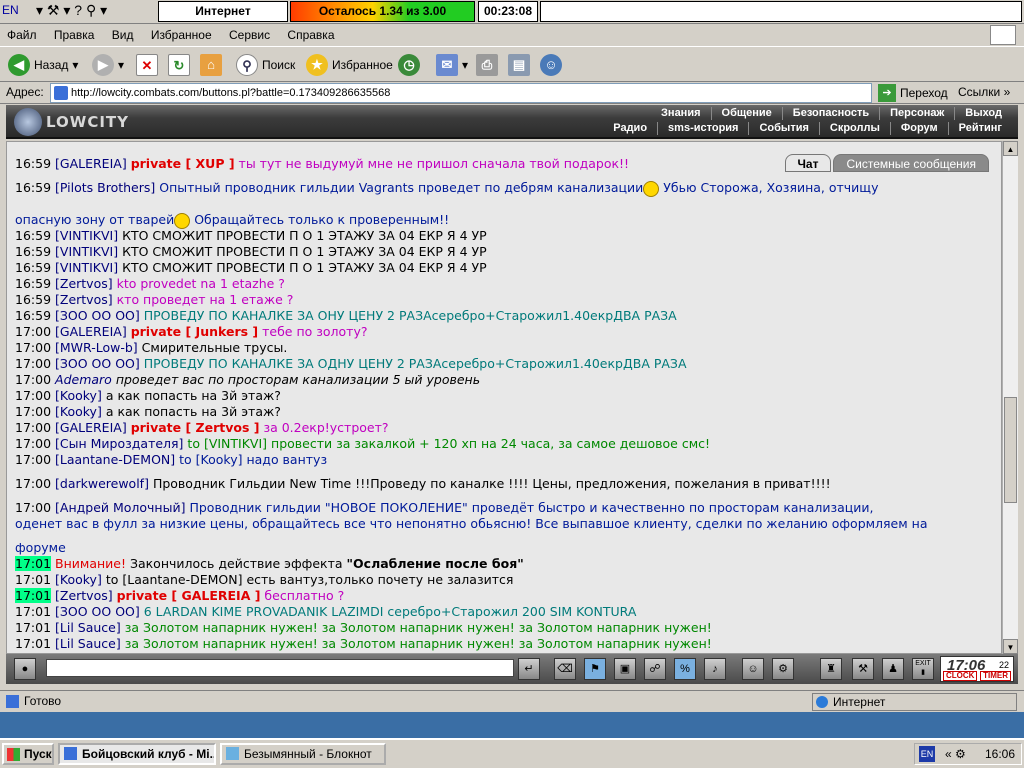 This screenshot has height=768, width=1024. Describe the element at coordinates (960, 676) in the screenshot. I see `clock-button: CLOCK` at that location.